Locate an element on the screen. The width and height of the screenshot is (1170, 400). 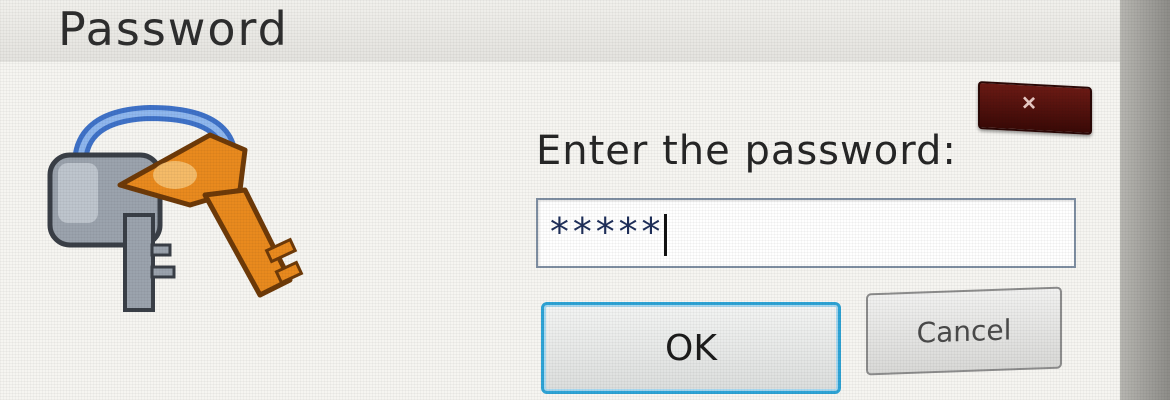
cancel-button: Cancel is located at coordinates (964, 331).